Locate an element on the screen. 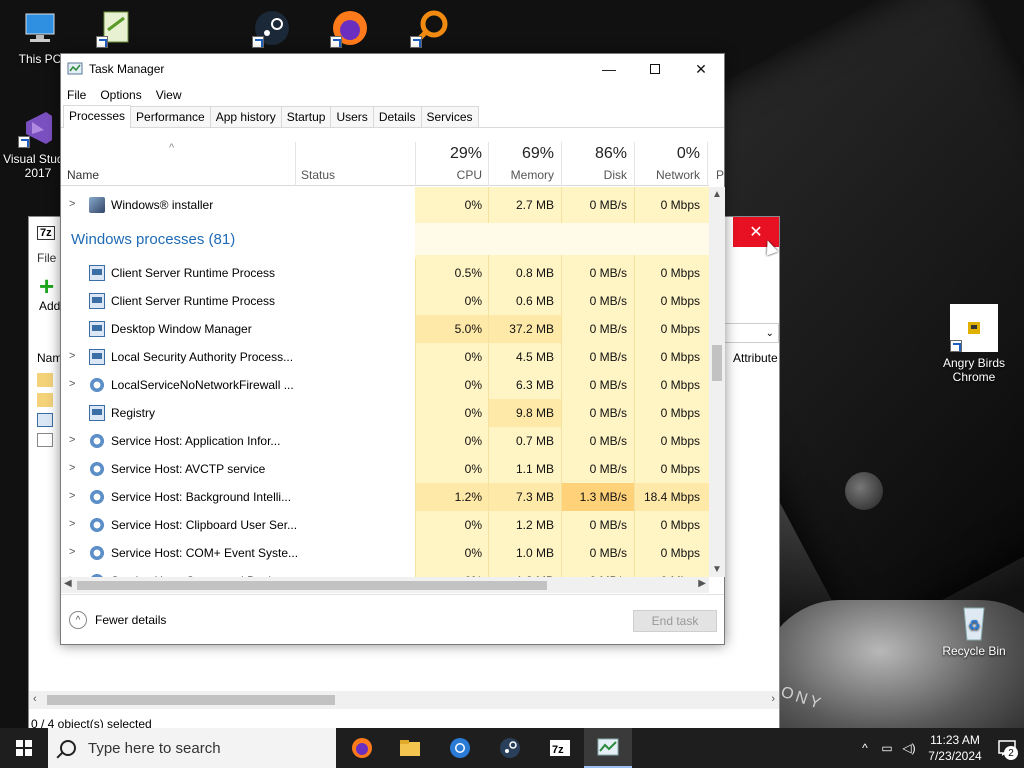  horizontal-scroll-thumb is located at coordinates (312, 585).